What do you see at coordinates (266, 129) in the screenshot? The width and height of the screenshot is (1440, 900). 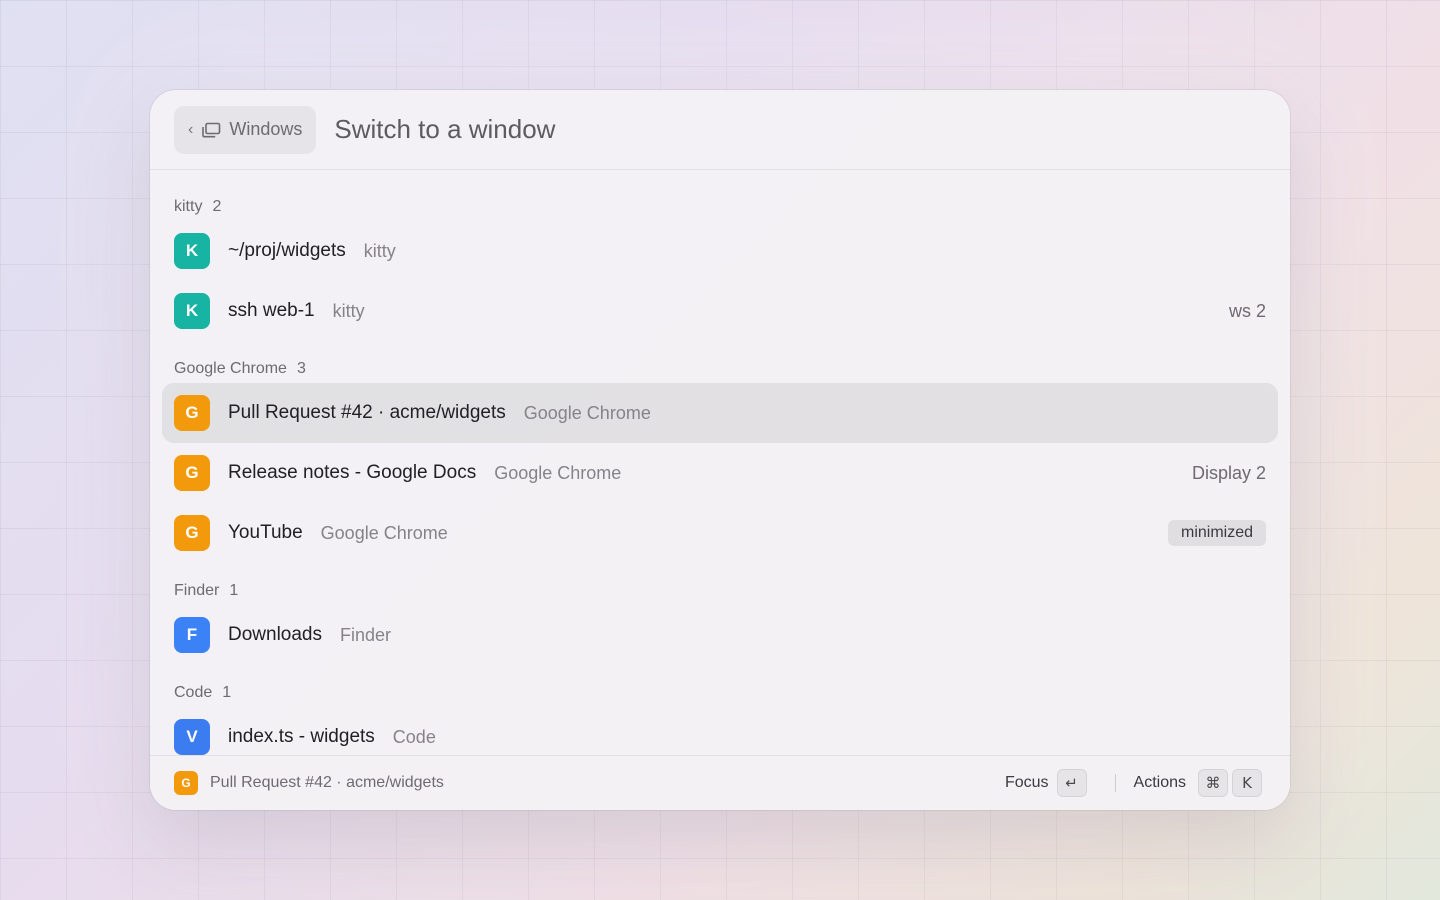 I see `back-label: Windows` at bounding box center [266, 129].